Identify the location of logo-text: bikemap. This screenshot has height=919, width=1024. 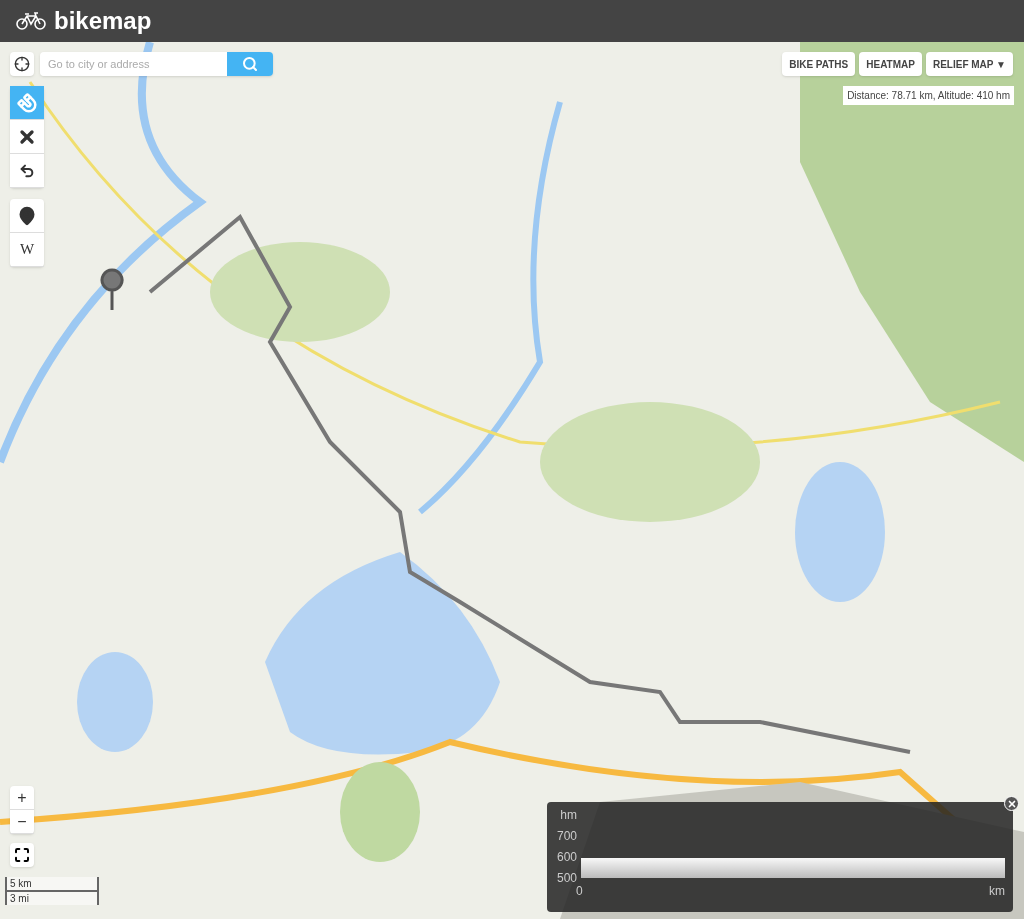
(103, 21).